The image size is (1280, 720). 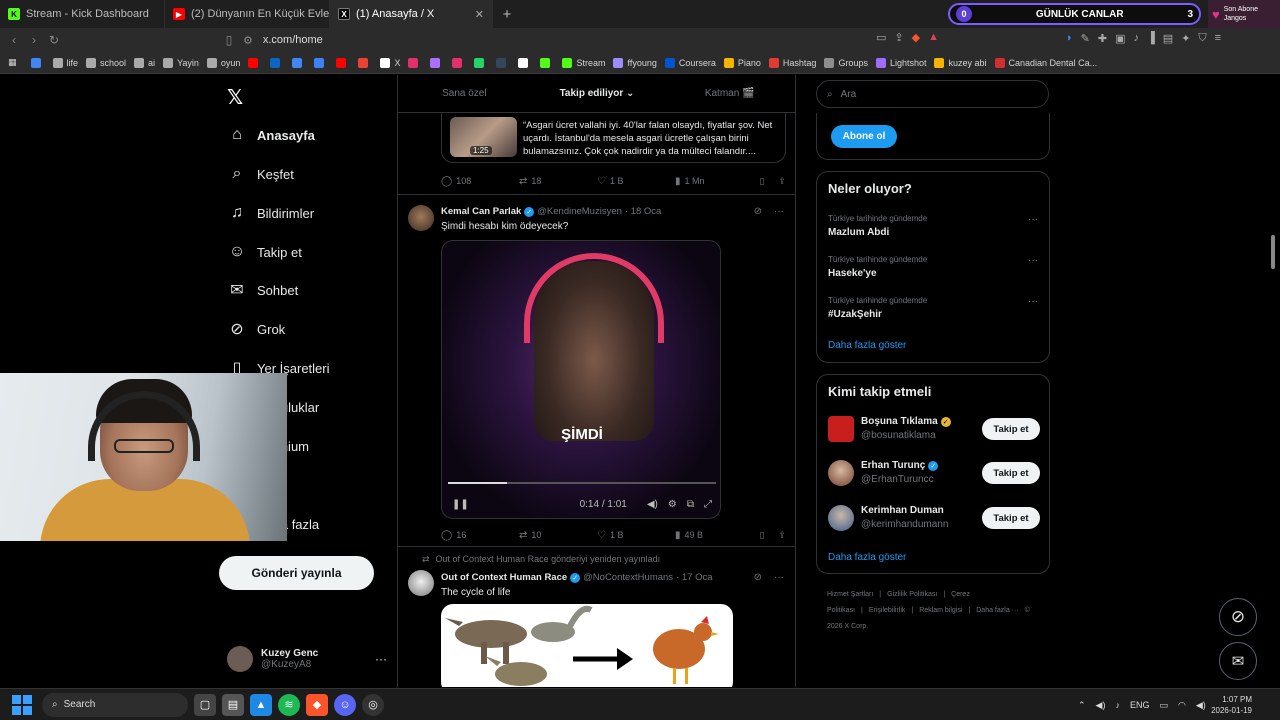 What do you see at coordinates (65, 62) in the screenshot?
I see `bookmark-item: life` at bounding box center [65, 62].